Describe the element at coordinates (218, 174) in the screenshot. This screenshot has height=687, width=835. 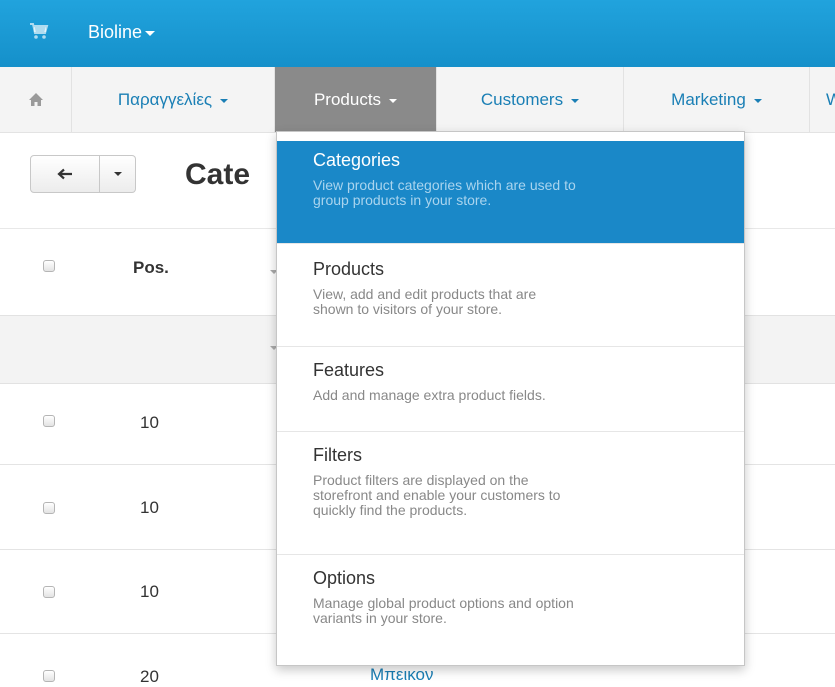
I see `page-title: Cate` at that location.